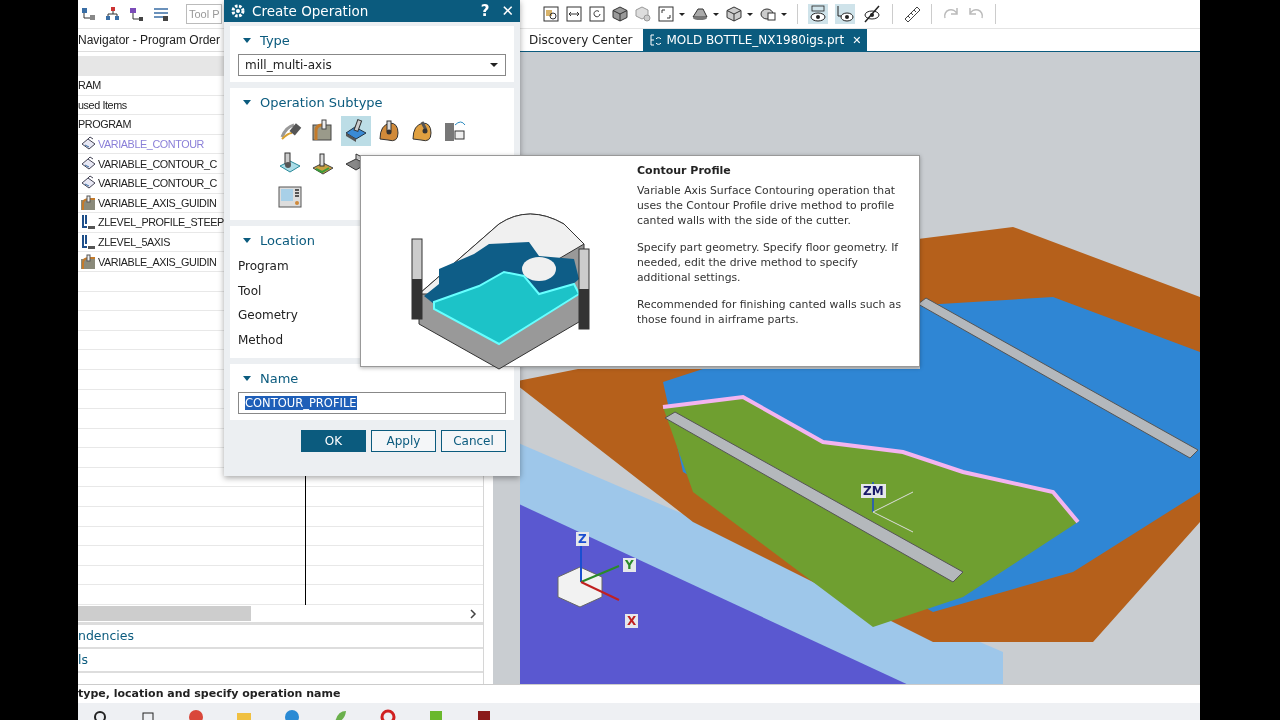  I want to click on dropdown-caret-icon, so click(494, 65).